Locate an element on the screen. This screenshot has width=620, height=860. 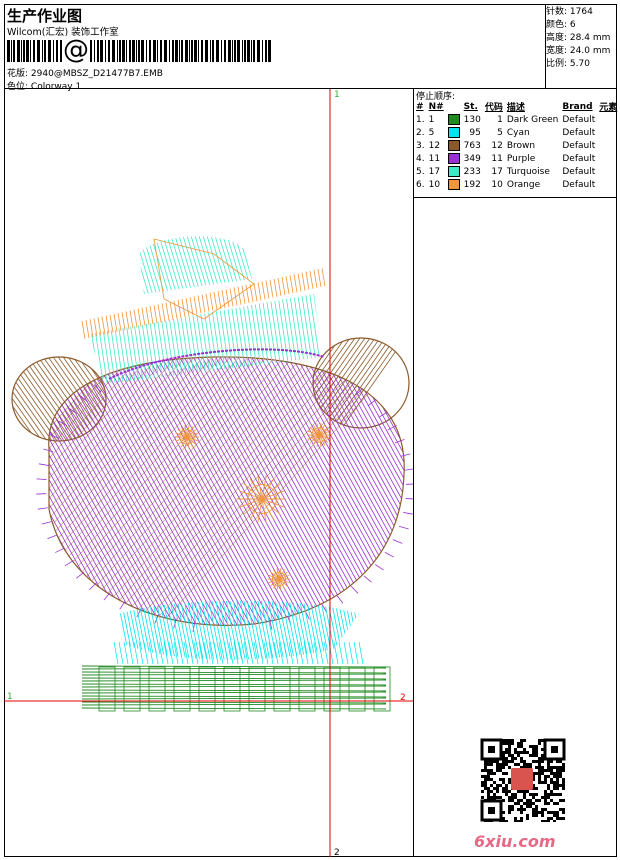
stat-width: 宽度: 24.0 mm is located at coordinates (578, 51).